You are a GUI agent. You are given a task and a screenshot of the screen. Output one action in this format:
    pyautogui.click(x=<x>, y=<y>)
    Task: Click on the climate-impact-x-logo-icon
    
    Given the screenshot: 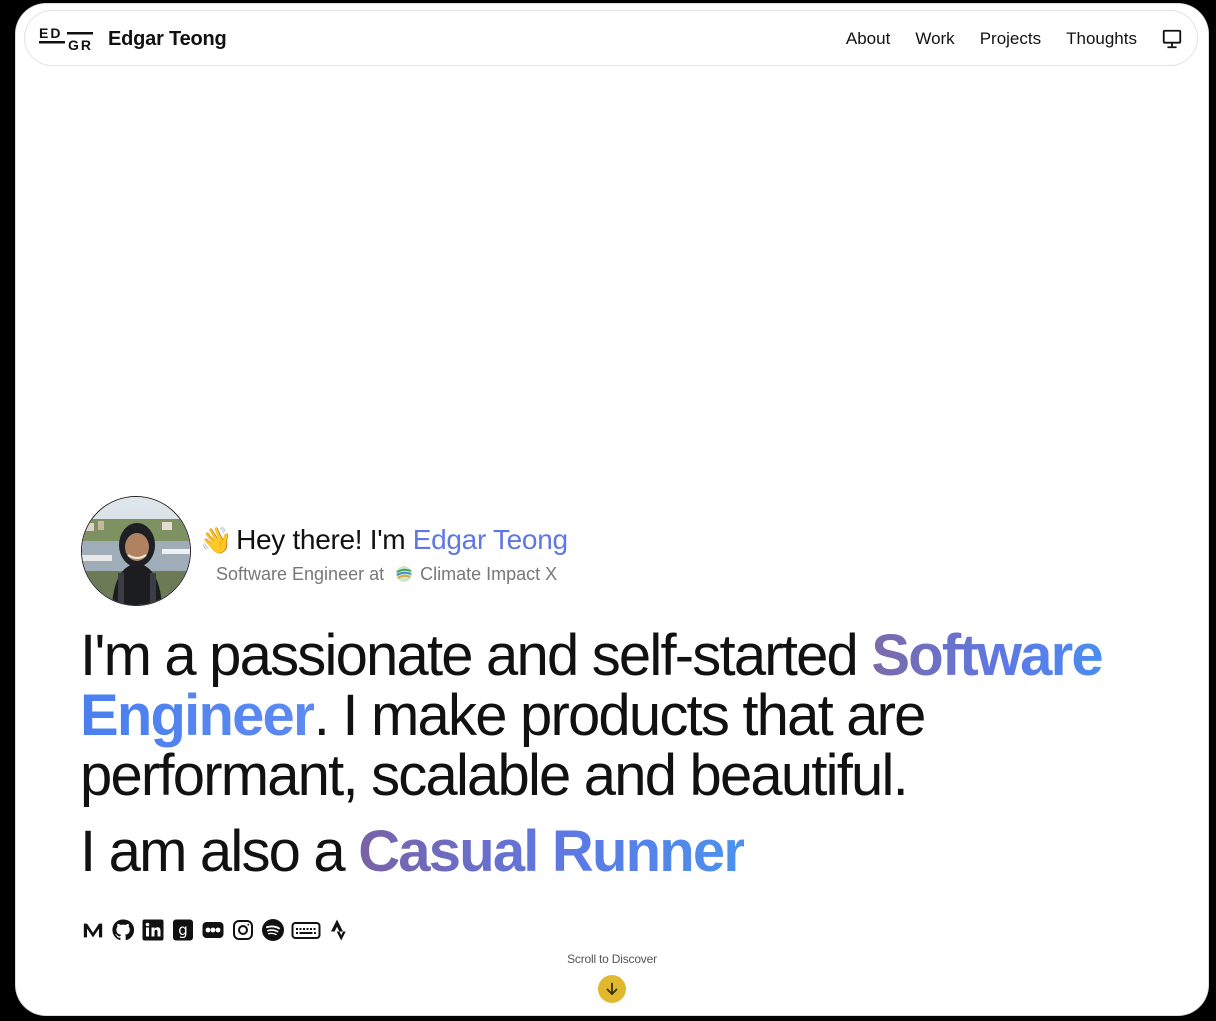 What is the action you would take?
    pyautogui.click(x=404, y=574)
    